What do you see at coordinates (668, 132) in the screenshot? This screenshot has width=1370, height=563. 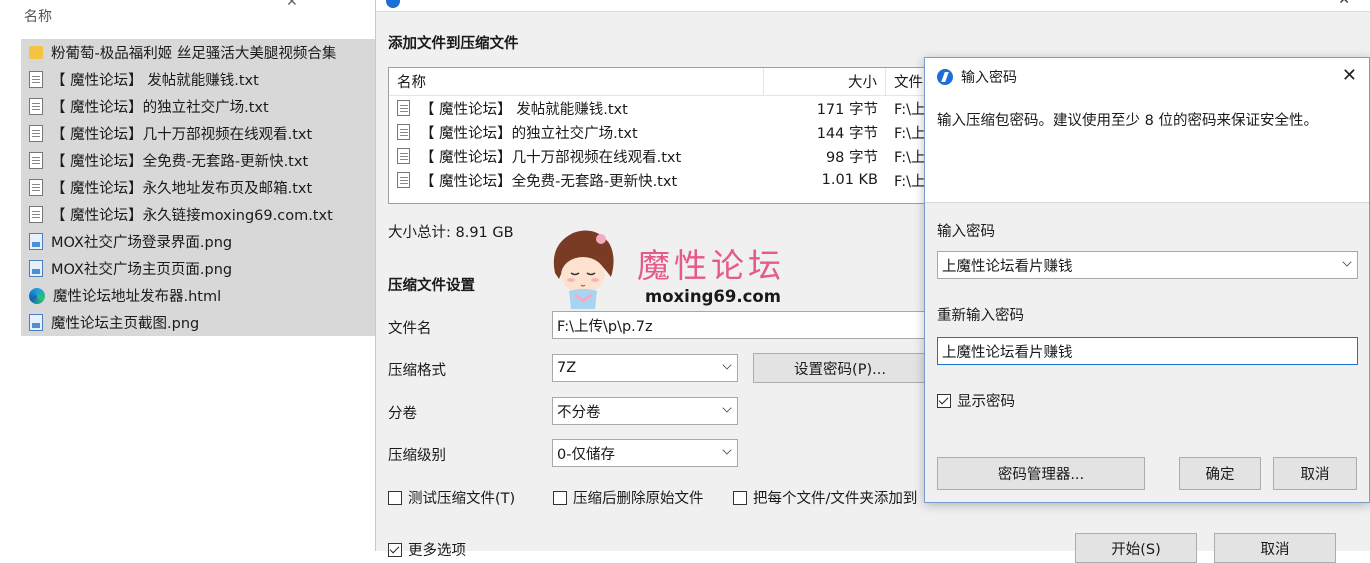 I see `table-row: 【 魔性论坛】的独立社交广场.txt 144 字节 F:\上` at bounding box center [668, 132].